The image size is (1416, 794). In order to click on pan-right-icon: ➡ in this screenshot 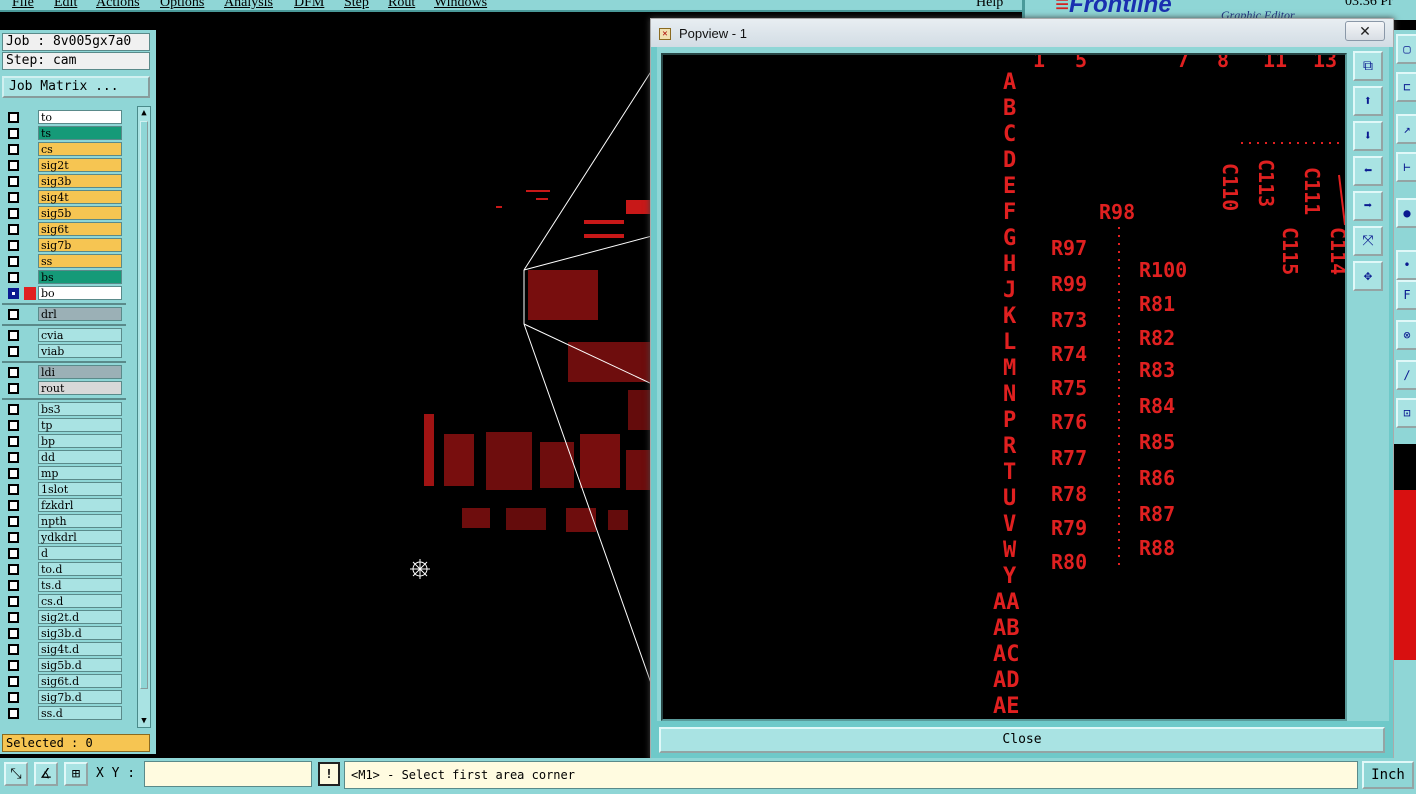, I will do `click(1368, 206)`.